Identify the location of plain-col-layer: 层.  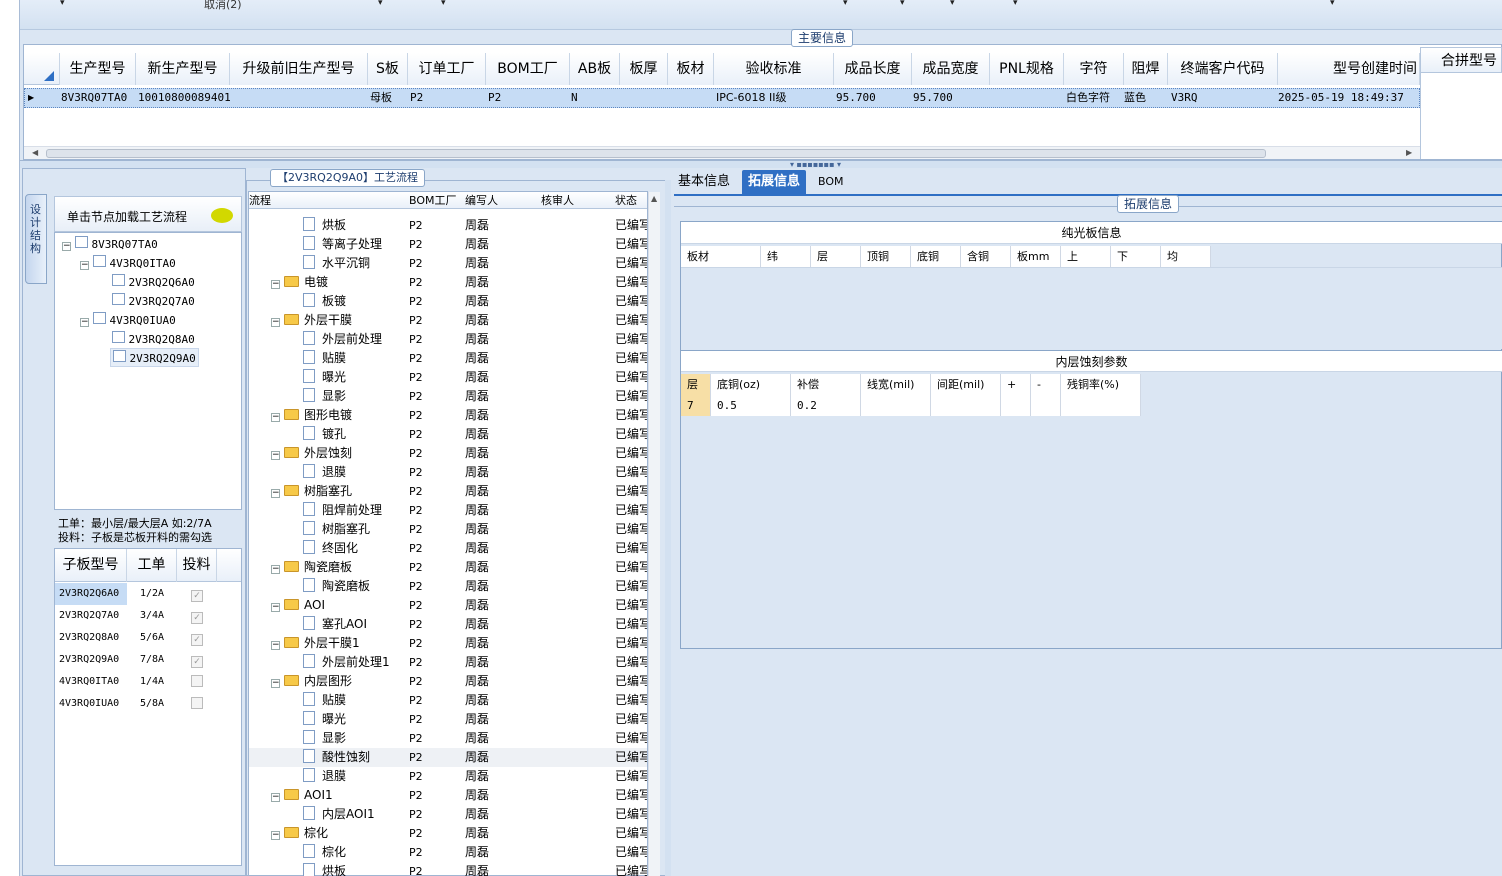
(836, 256).